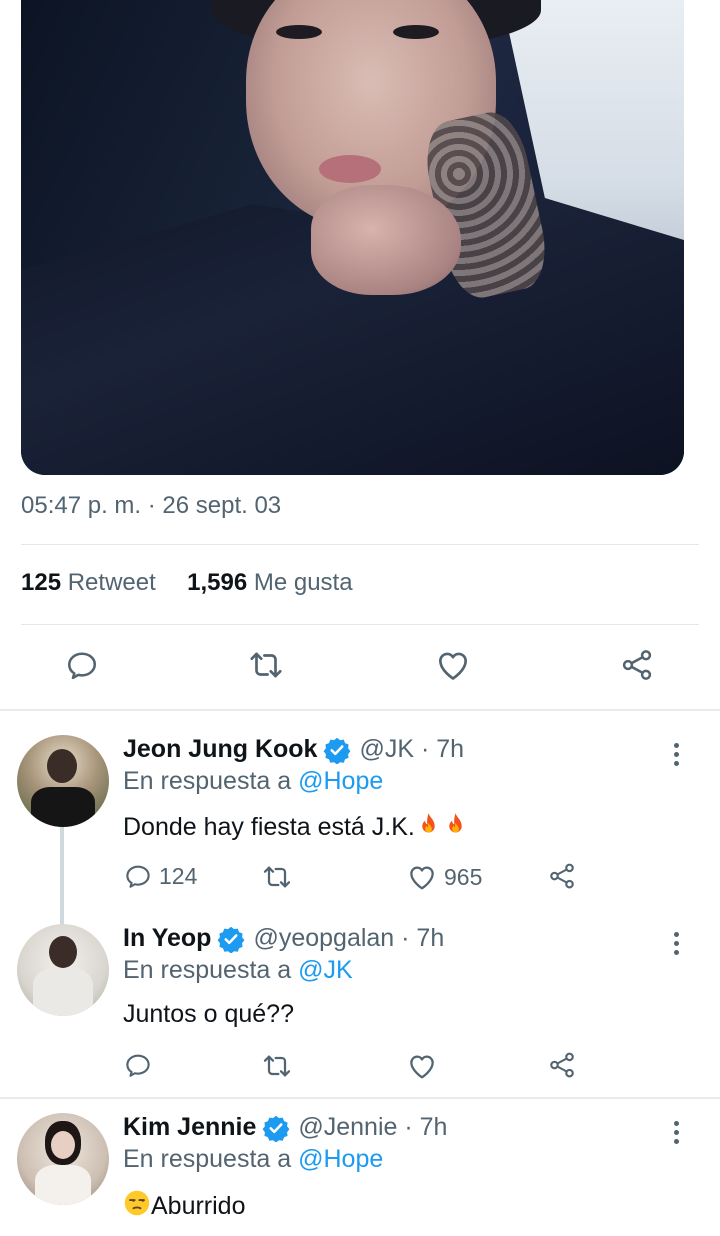 This screenshot has height=1236, width=720. What do you see at coordinates (463, 876) in the screenshot?
I see `like-count: 965` at bounding box center [463, 876].